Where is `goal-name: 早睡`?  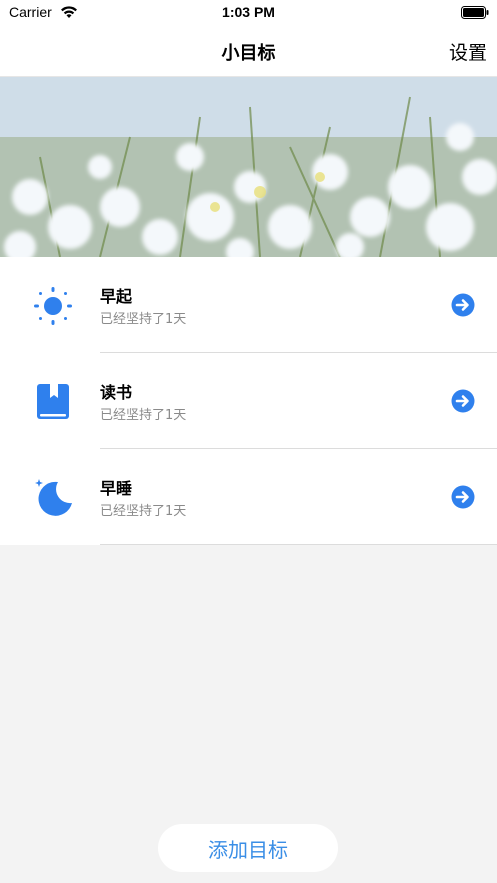 goal-name: 早睡 is located at coordinates (116, 488).